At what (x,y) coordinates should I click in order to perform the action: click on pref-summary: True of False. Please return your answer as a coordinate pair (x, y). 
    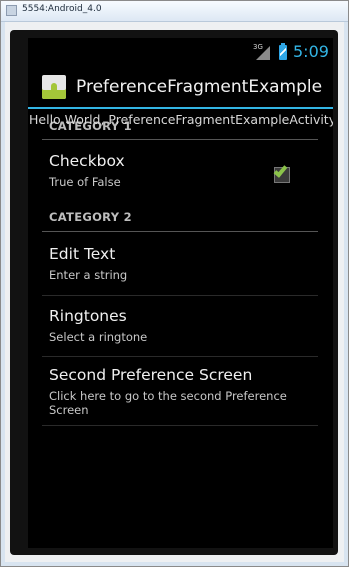
    Looking at the image, I should click on (85, 182).